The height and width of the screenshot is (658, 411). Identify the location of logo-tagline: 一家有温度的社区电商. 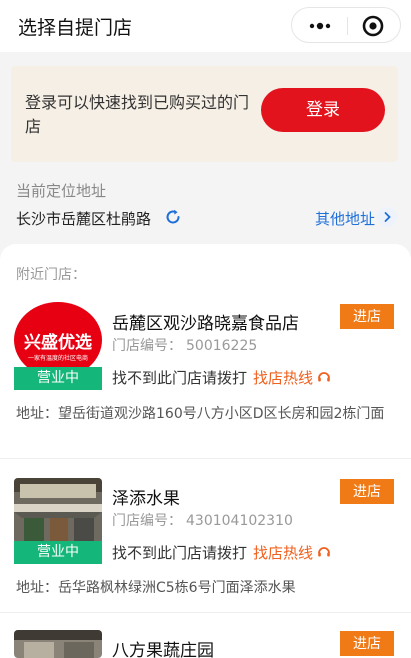
(58, 358).